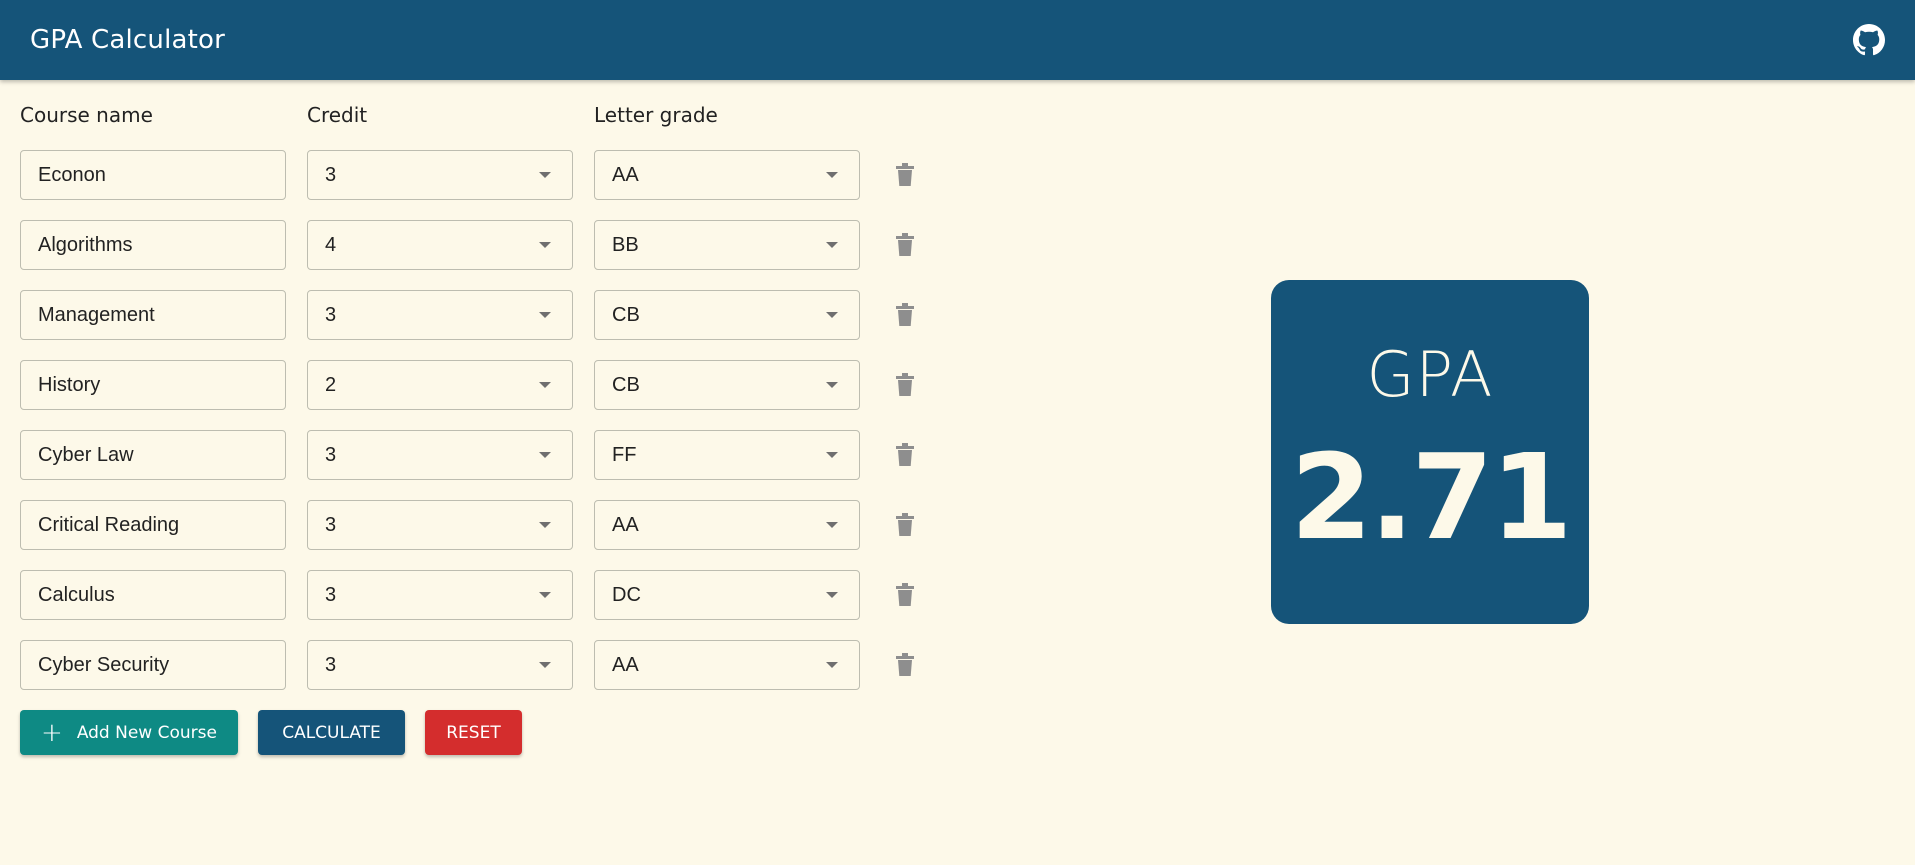 This screenshot has height=865, width=1915. I want to click on github-icon, so click(1869, 40).